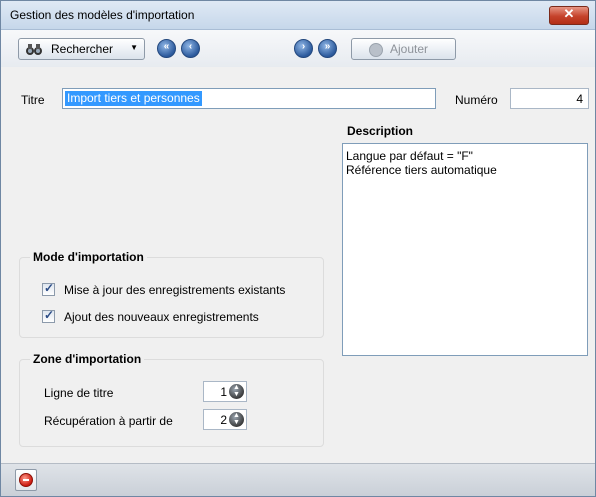 This screenshot has width=596, height=497. What do you see at coordinates (421, 170) in the screenshot?
I see `description-line: Référence tiers automatique` at bounding box center [421, 170].